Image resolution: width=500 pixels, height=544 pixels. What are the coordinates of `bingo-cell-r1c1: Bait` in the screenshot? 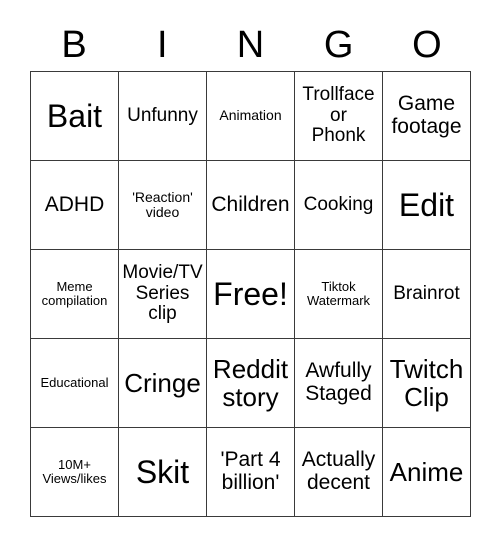 It's located at (75, 116).